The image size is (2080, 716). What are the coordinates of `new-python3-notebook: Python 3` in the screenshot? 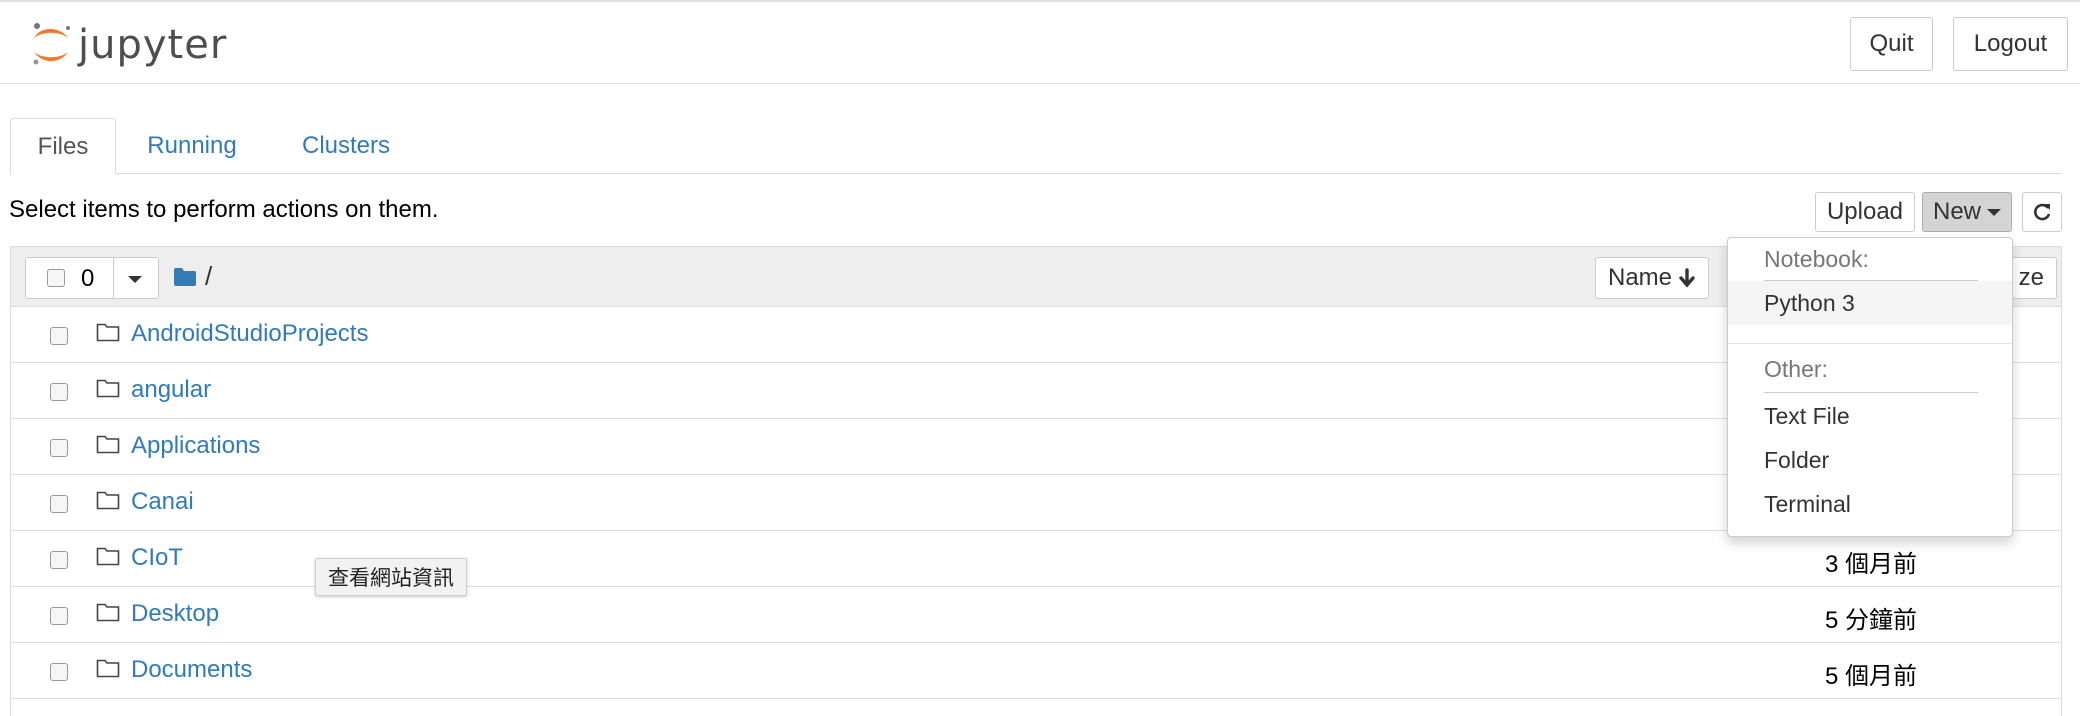 It's located at (1870, 303).